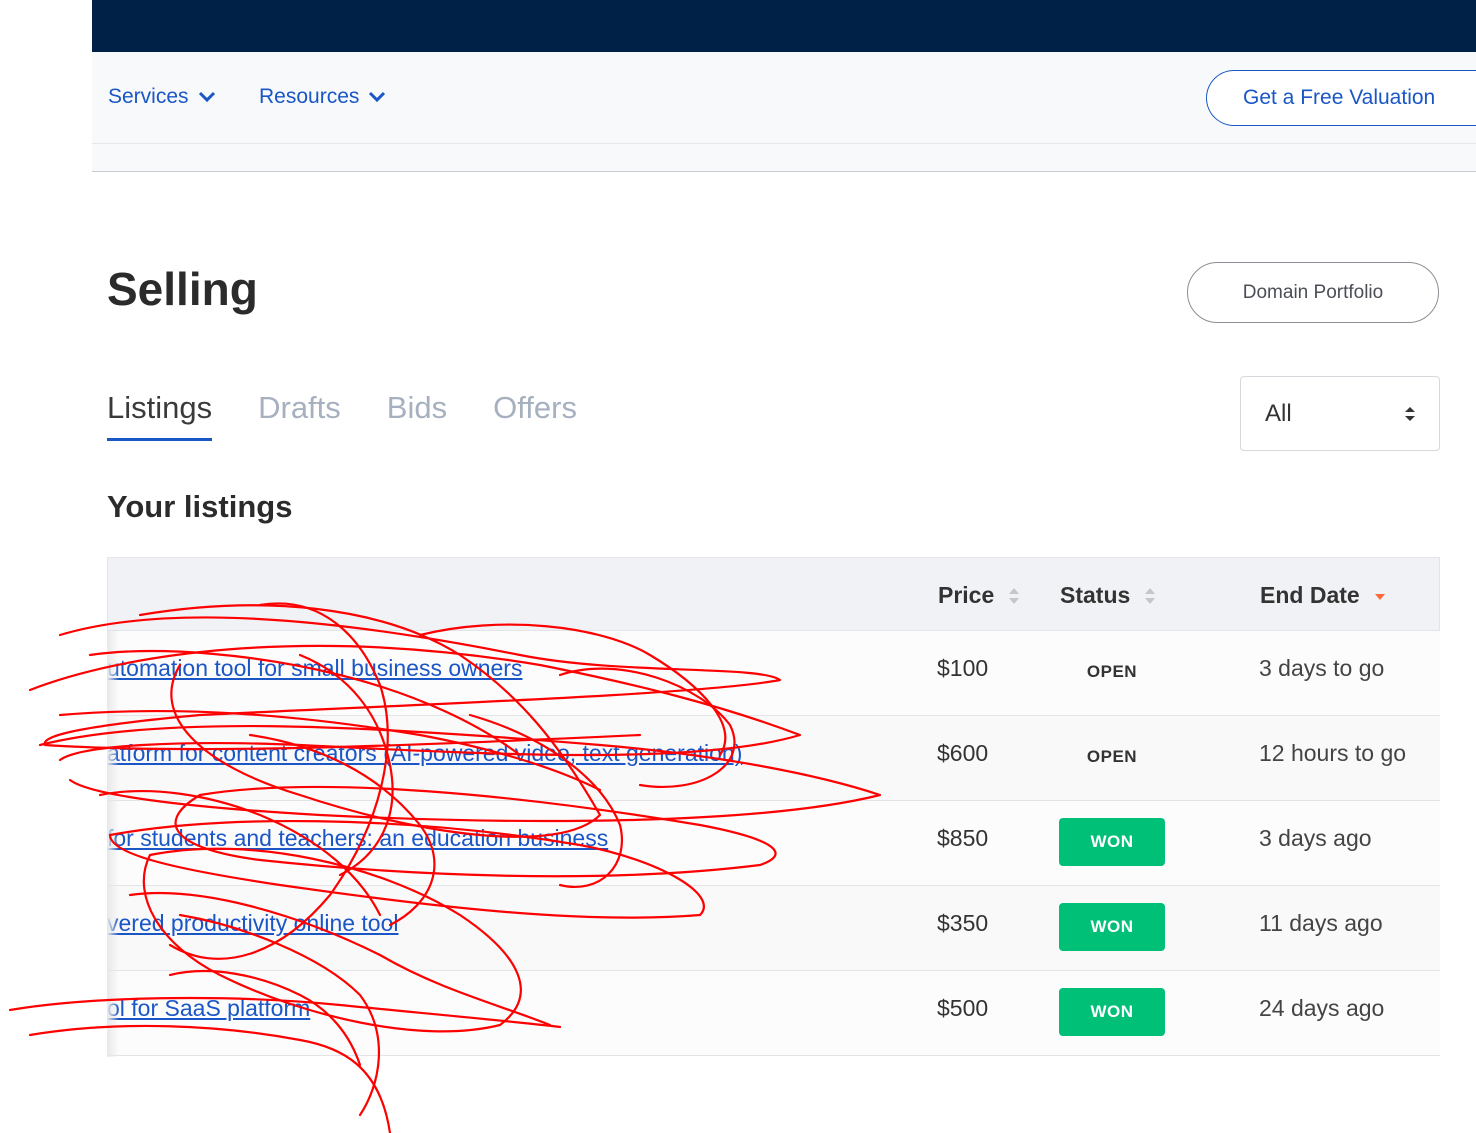 This screenshot has height=1133, width=1476. What do you see at coordinates (309, 96) in the screenshot?
I see `resources-label: Resources` at bounding box center [309, 96].